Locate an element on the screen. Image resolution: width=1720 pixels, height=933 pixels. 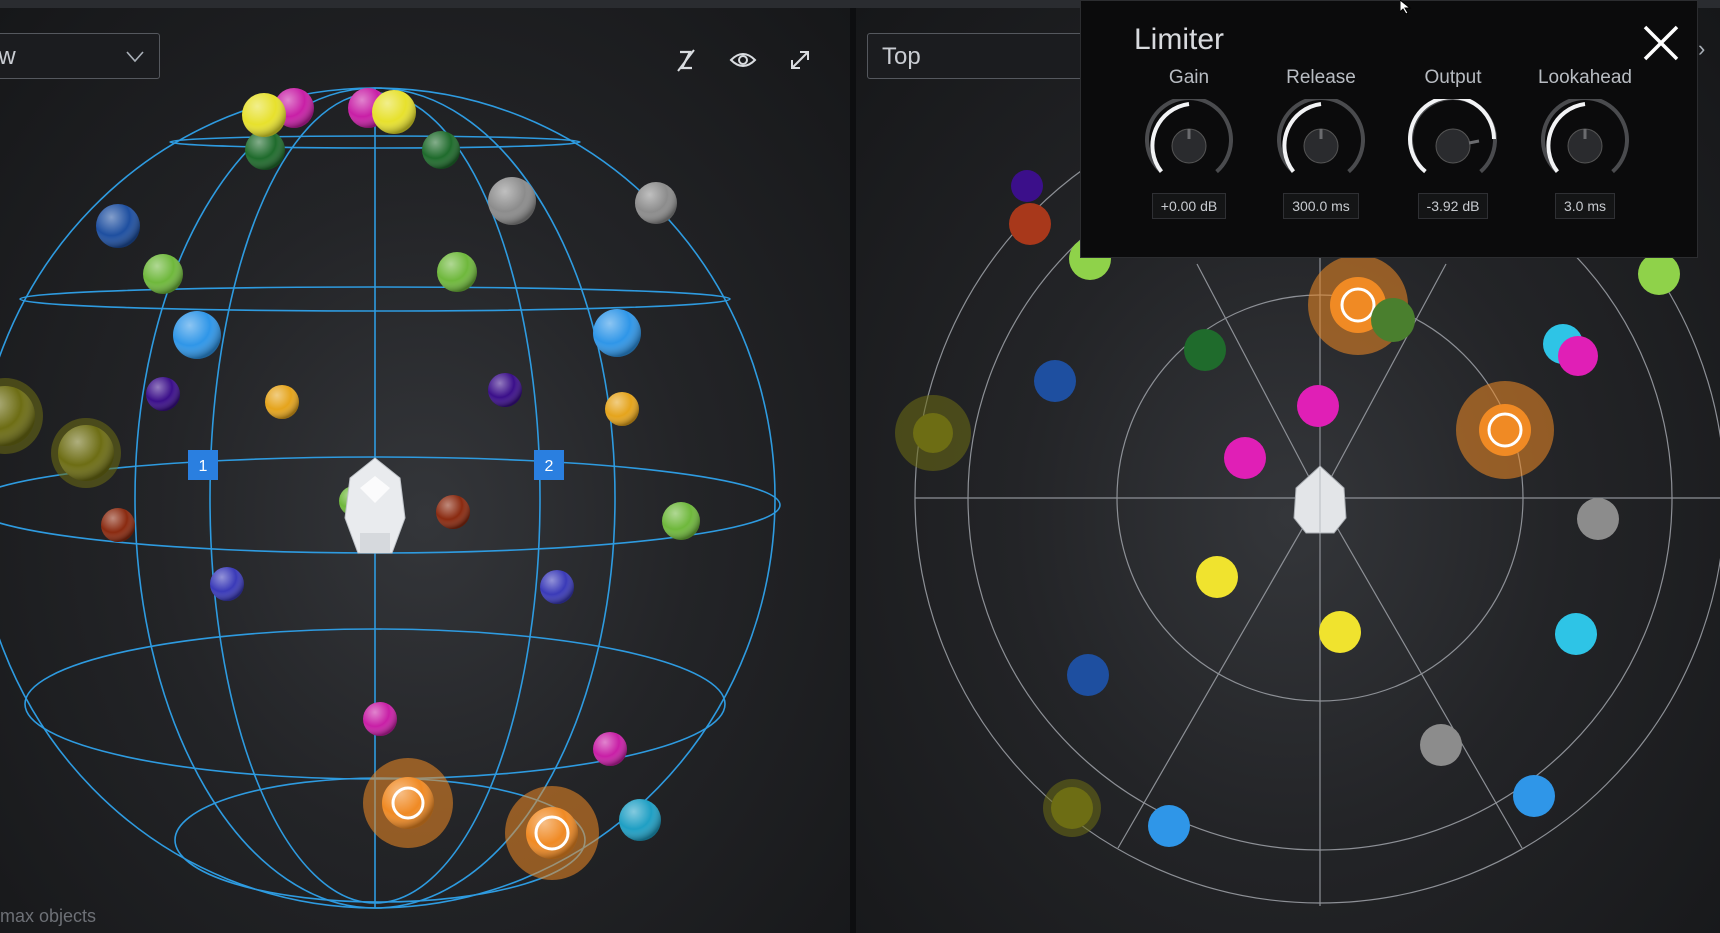
output-knob is located at coordinates (1453, 144).